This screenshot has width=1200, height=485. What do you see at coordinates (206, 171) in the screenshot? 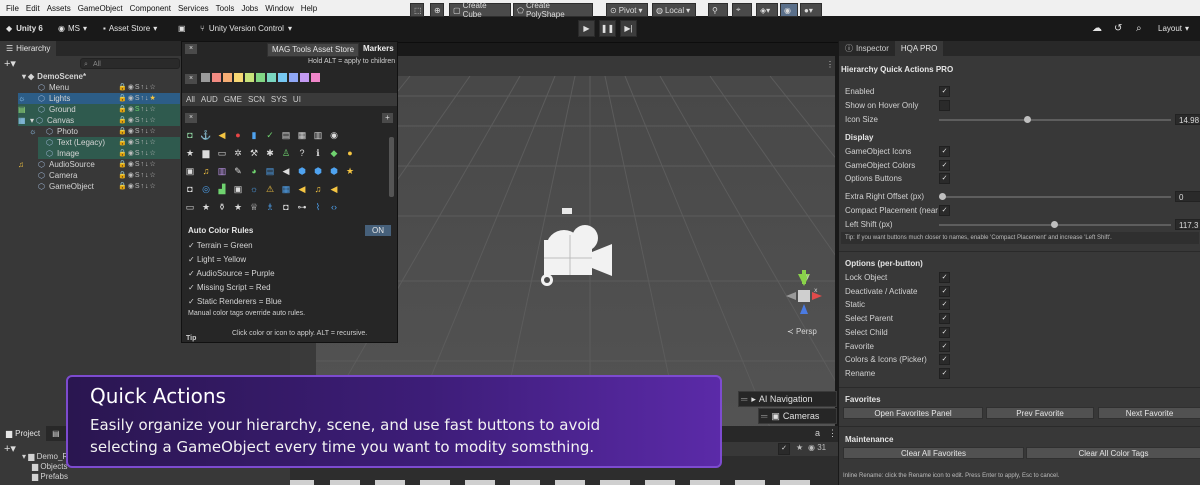
I see `music-icon: ♫` at bounding box center [206, 171].